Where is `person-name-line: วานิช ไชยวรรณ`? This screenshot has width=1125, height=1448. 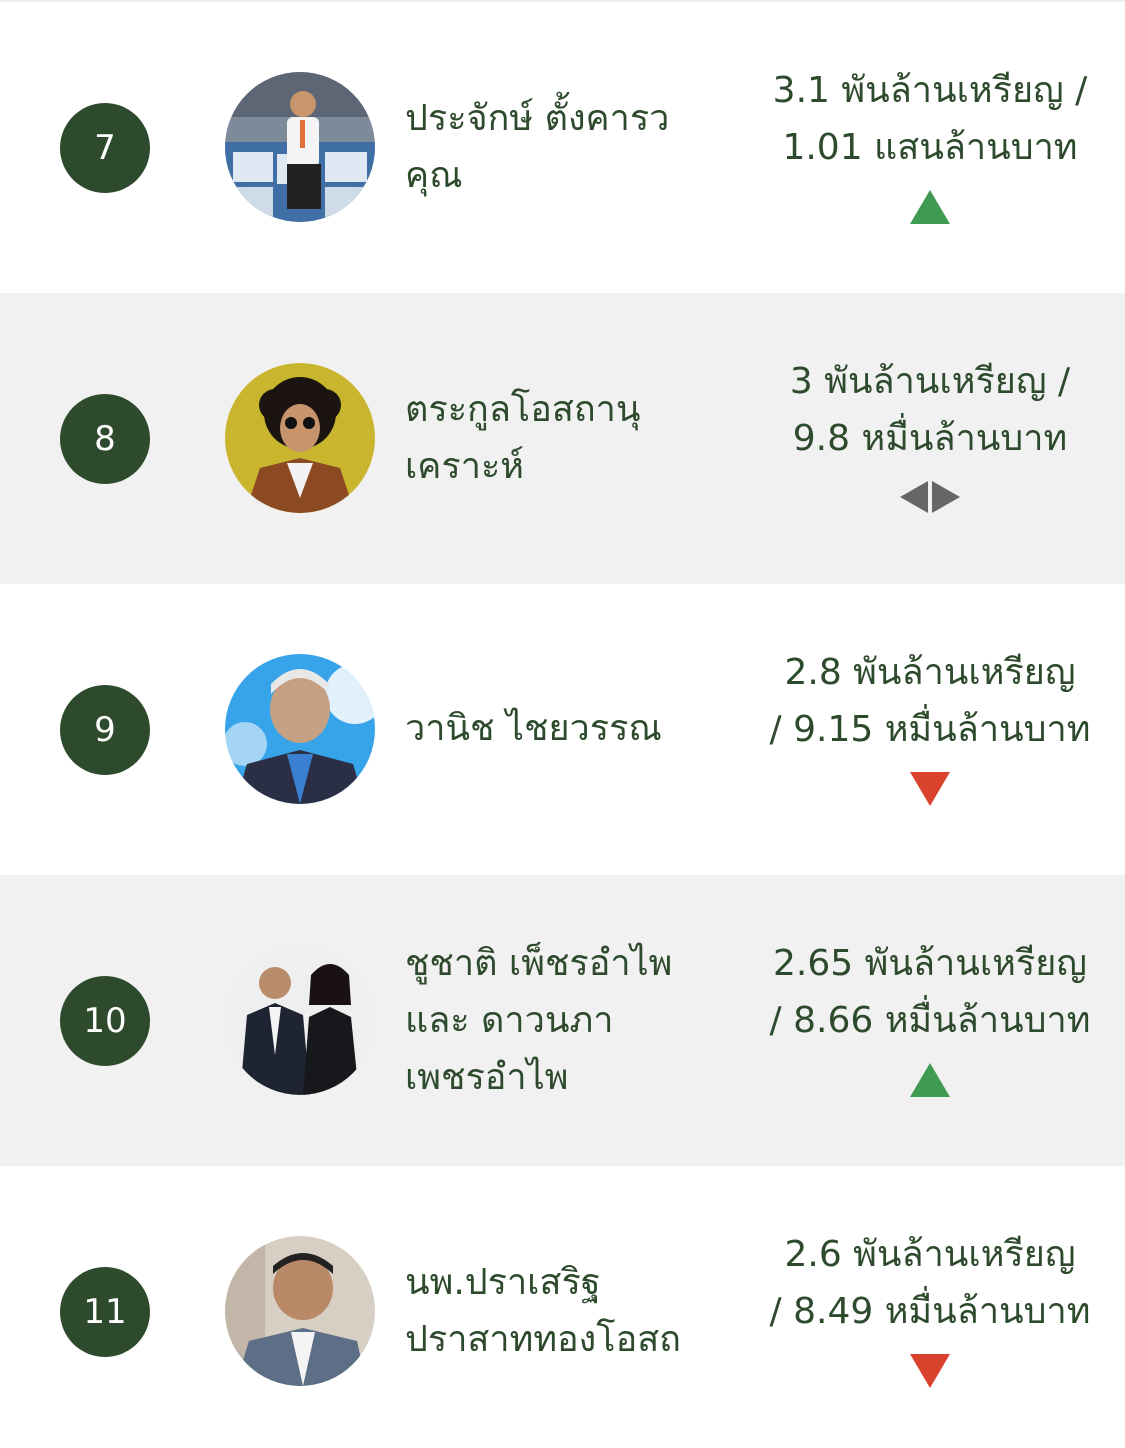
person-name-line: วานิช ไชยวรรณ is located at coordinates (533, 728).